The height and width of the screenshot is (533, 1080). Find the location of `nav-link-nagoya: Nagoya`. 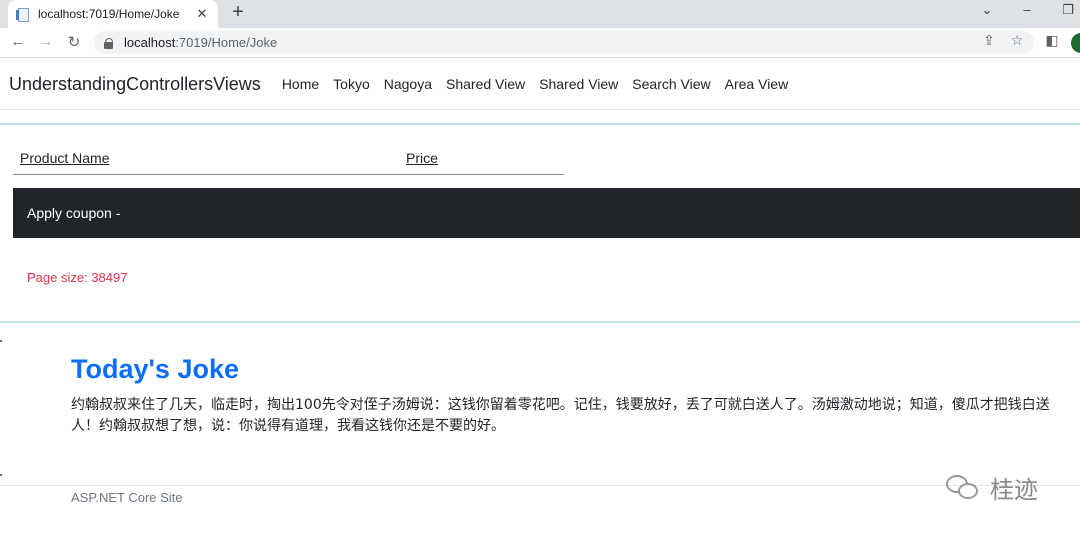

nav-link-nagoya: Nagoya is located at coordinates (408, 84).